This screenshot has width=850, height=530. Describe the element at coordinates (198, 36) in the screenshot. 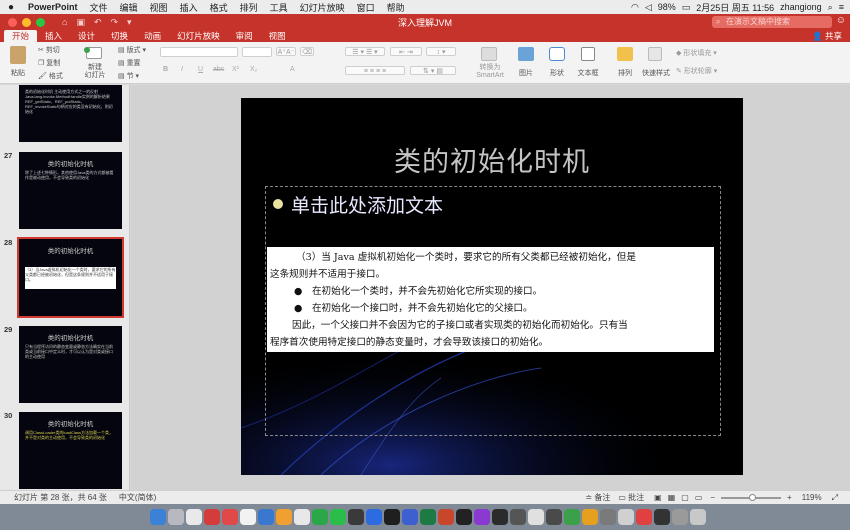

I see `tab-slideshow: 幻灯片放映` at that location.